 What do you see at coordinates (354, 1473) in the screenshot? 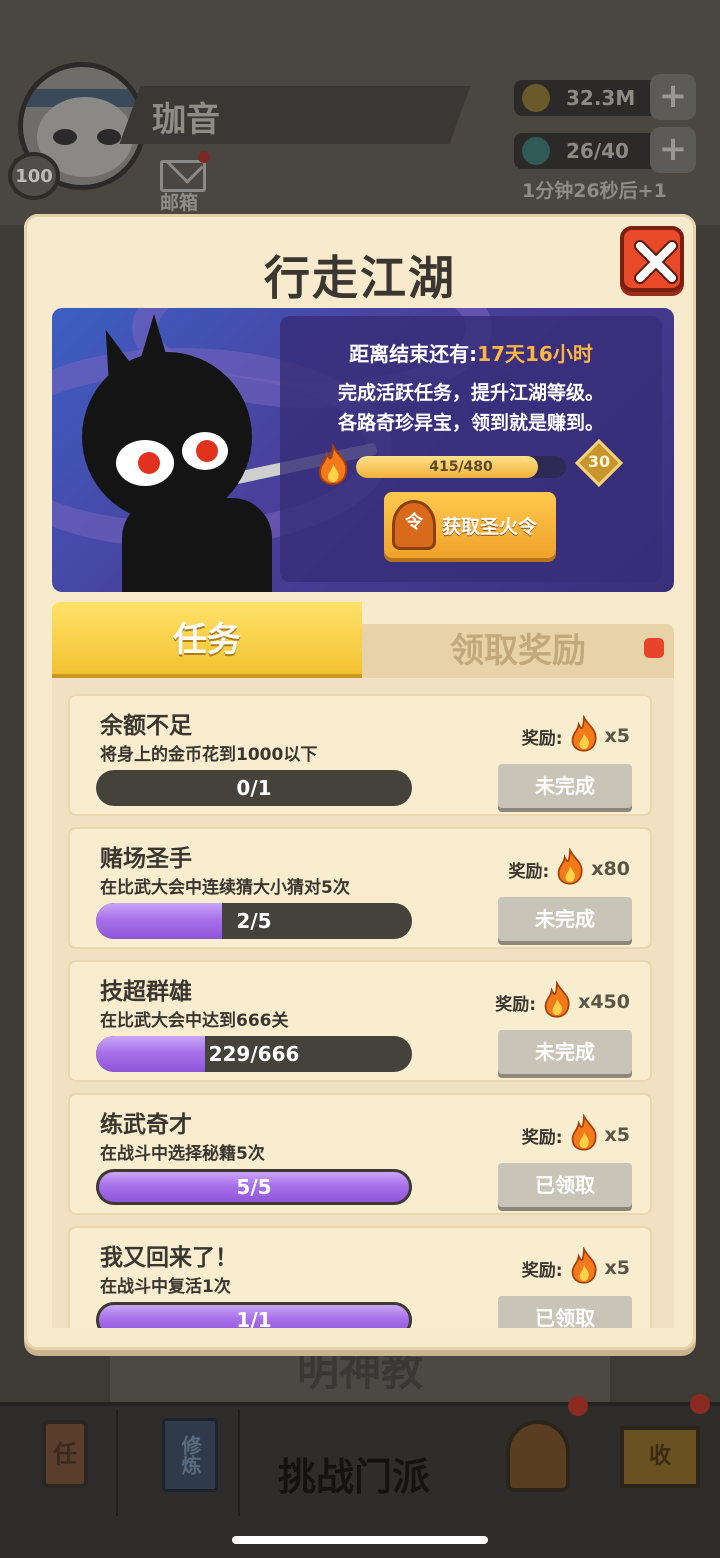
I see `nav-challenge-sect: 挑战门派` at bounding box center [354, 1473].